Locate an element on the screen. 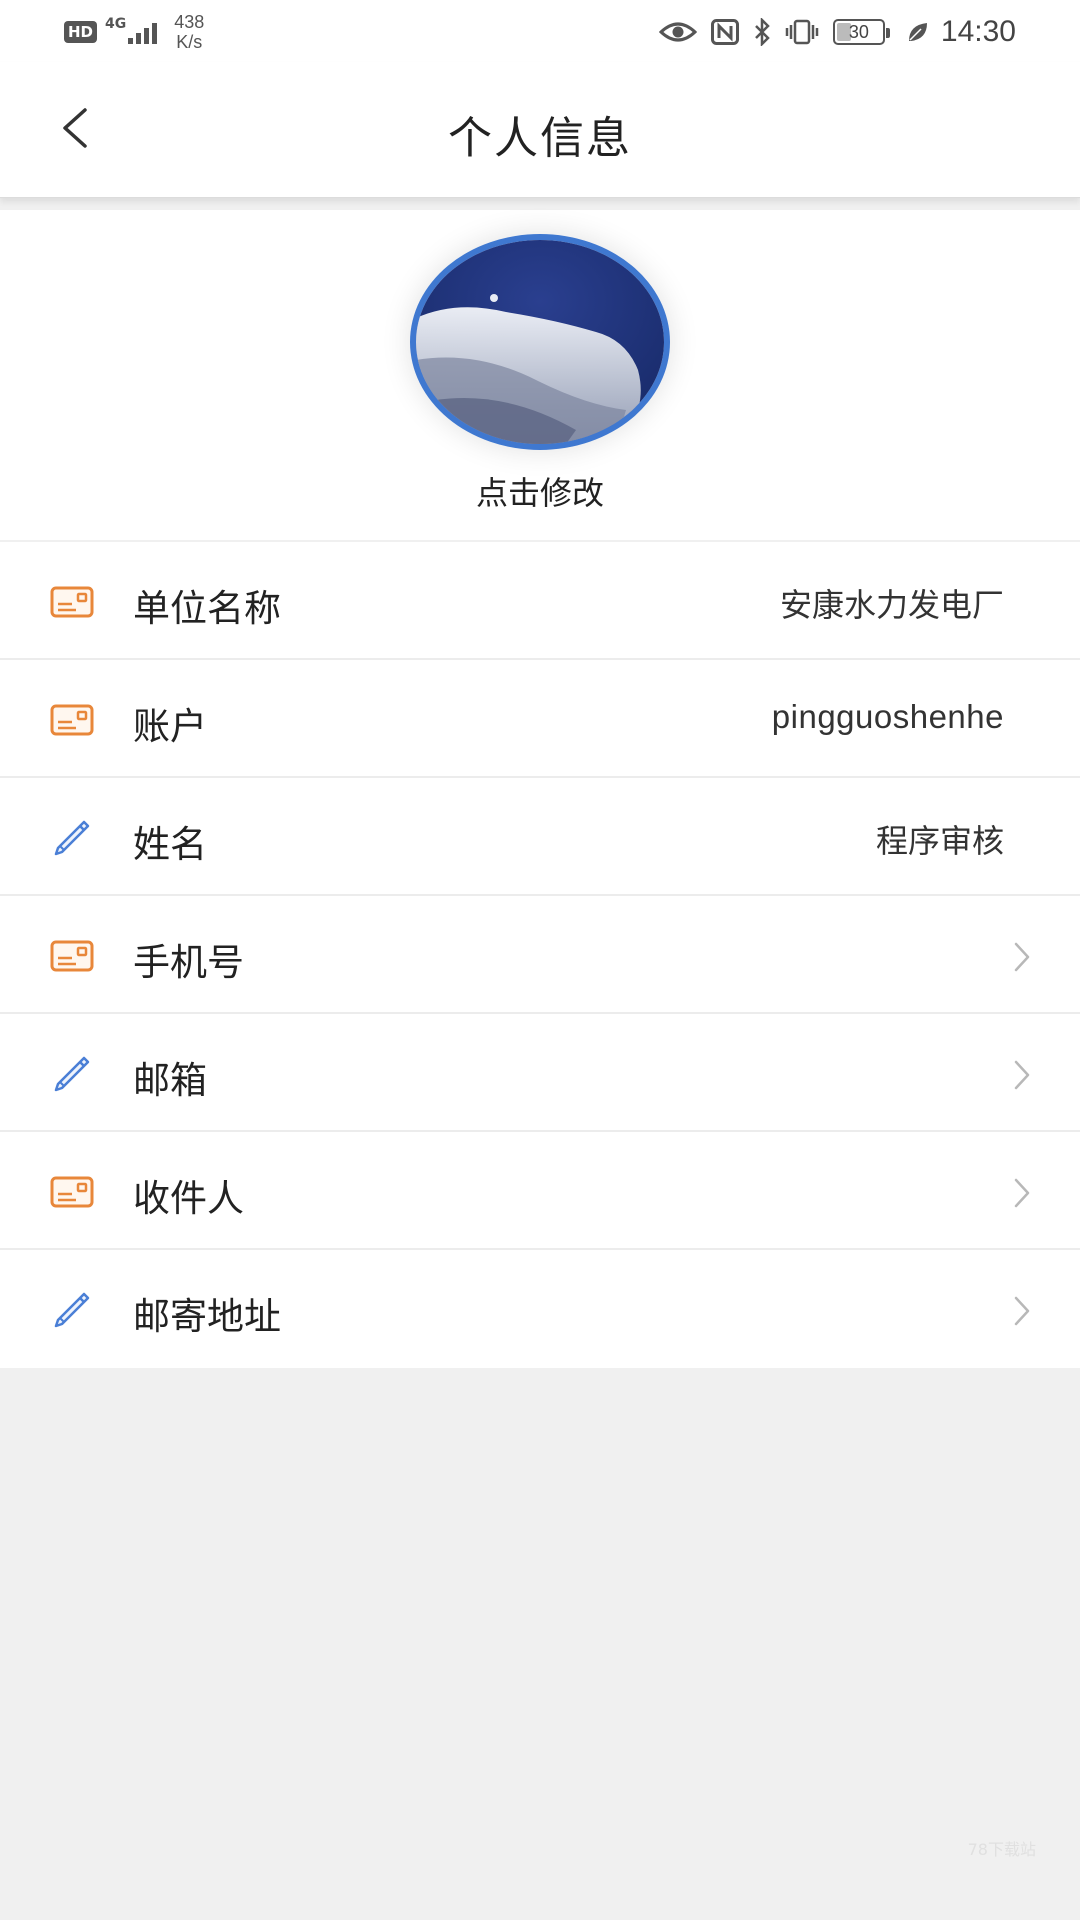 This screenshot has height=1920, width=1080. status-bar-left: HD 4G 438 K/s is located at coordinates (134, 32).